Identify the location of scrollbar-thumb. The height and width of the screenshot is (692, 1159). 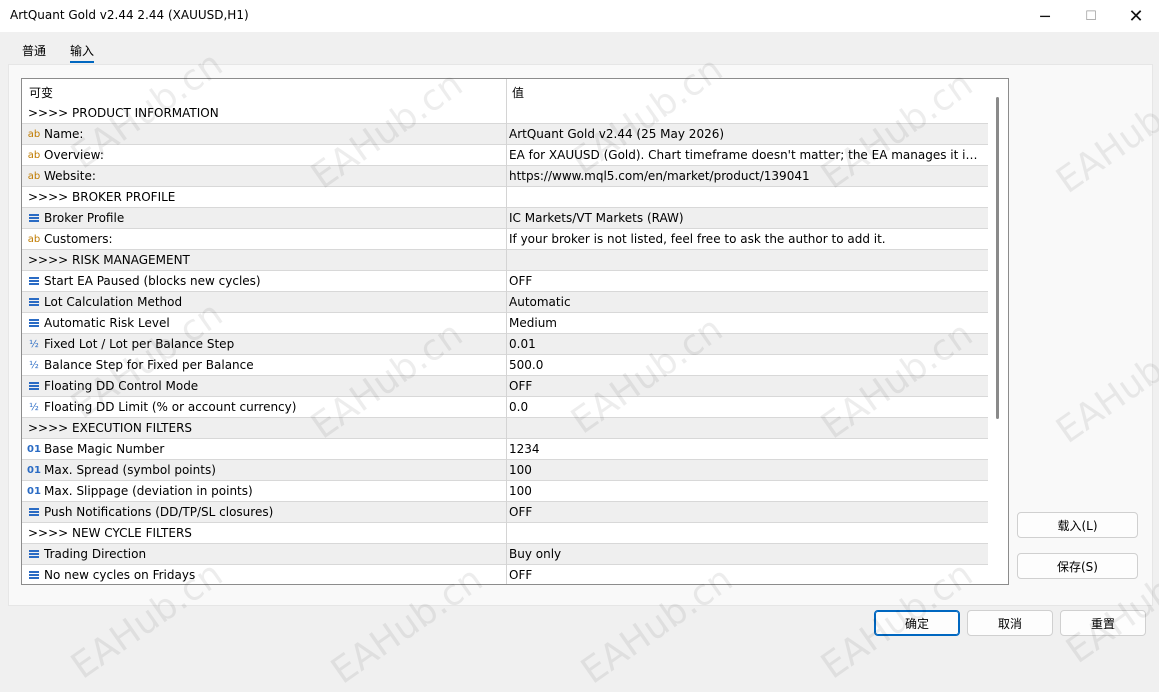
(997, 258).